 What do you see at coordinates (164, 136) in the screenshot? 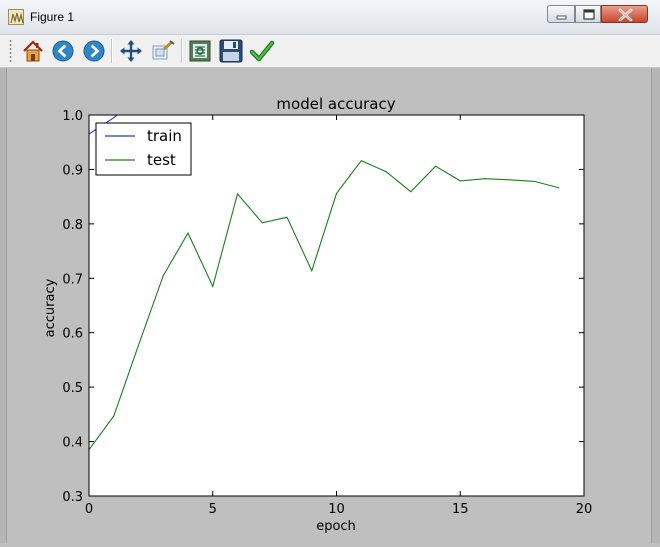
I see `legend-label-train: train` at bounding box center [164, 136].